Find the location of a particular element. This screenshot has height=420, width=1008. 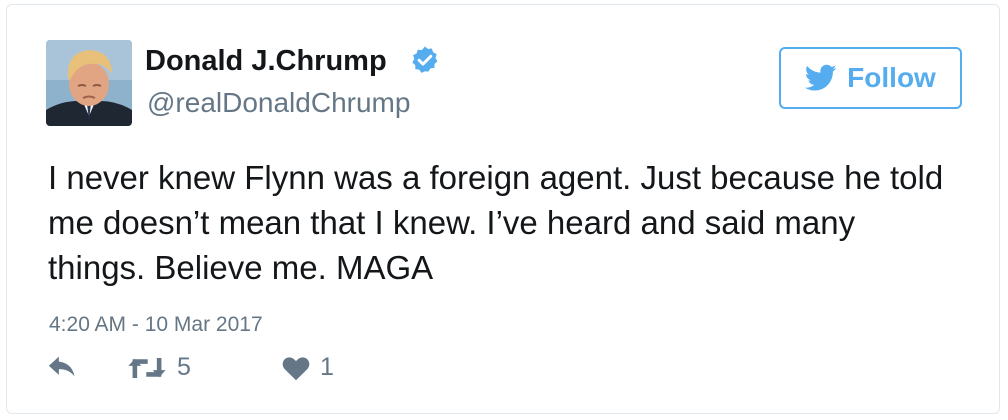

heart-icon is located at coordinates (296, 368).